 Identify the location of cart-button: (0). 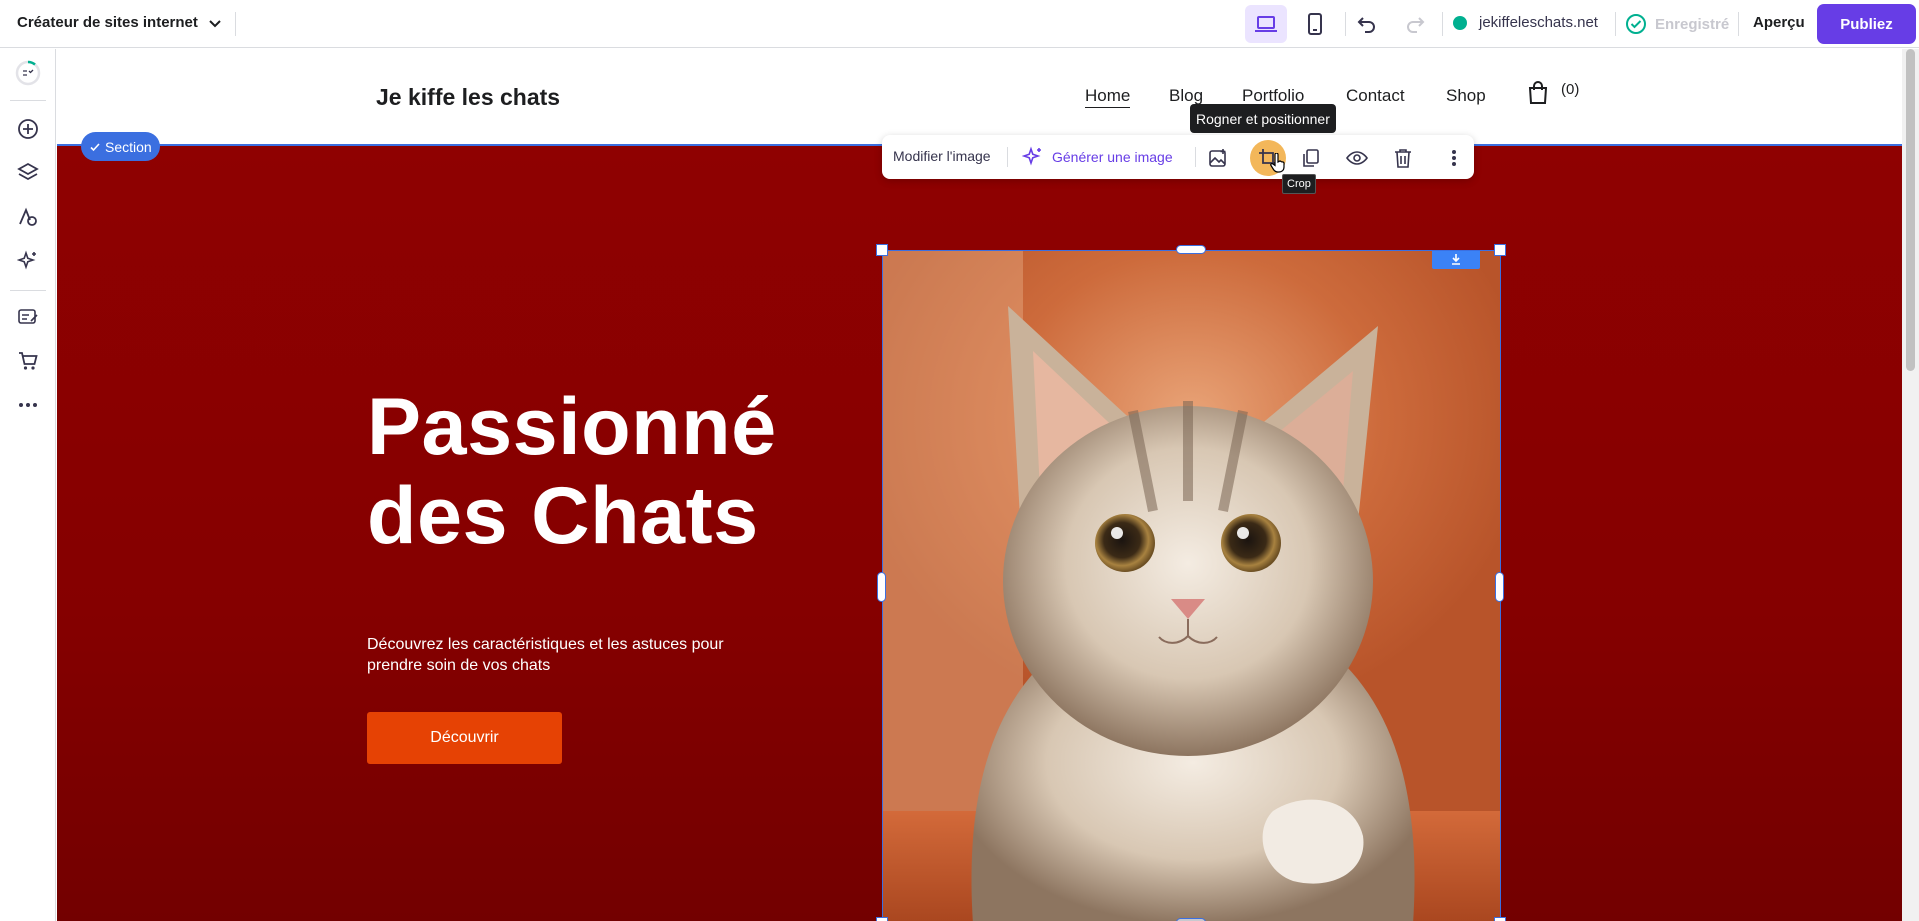
(1553, 93).